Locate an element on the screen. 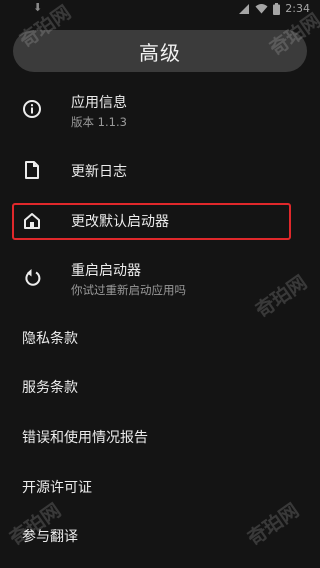 This screenshot has height=568, width=320. restart-subtitle: 你试过重新启动应用吗 is located at coordinates (128, 290).